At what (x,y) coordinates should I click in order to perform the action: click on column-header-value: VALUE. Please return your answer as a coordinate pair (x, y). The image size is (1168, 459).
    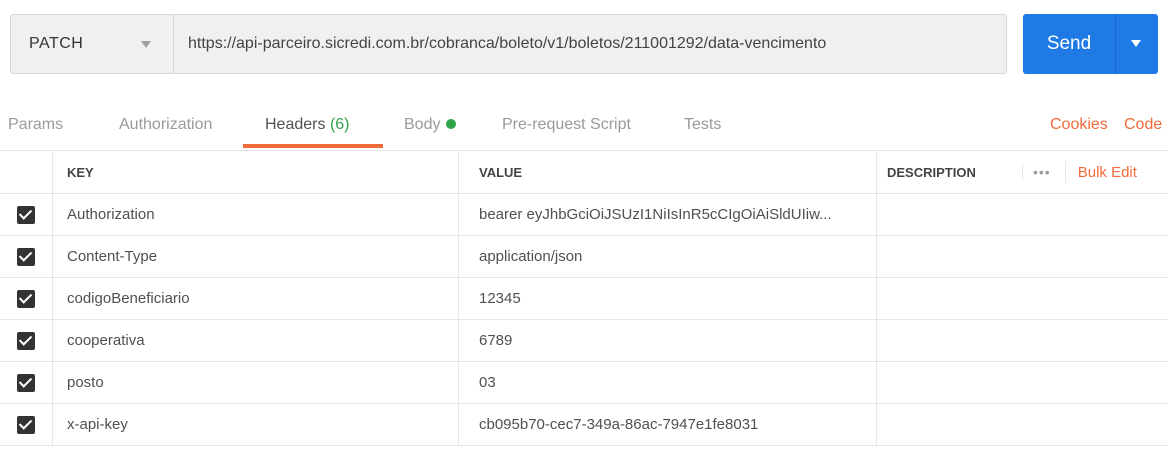
    Looking at the image, I should click on (667, 172).